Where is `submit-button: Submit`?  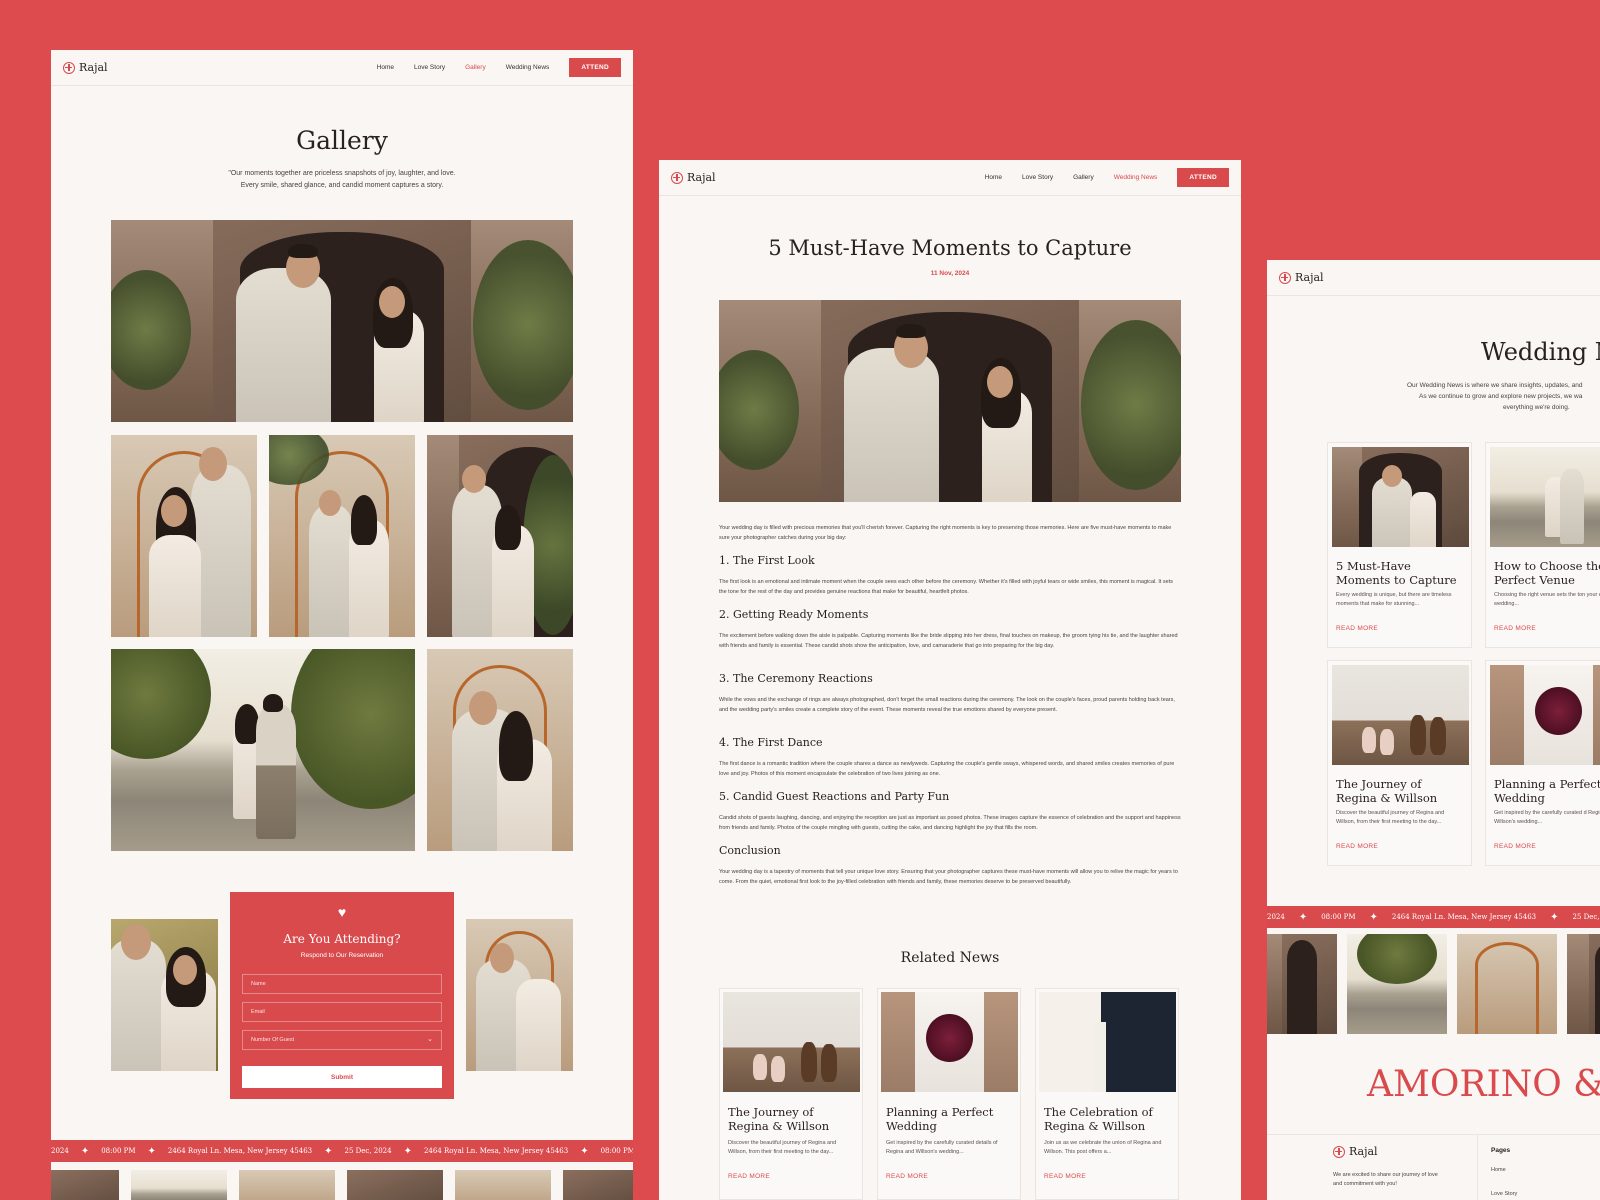 submit-button: Submit is located at coordinates (342, 1077).